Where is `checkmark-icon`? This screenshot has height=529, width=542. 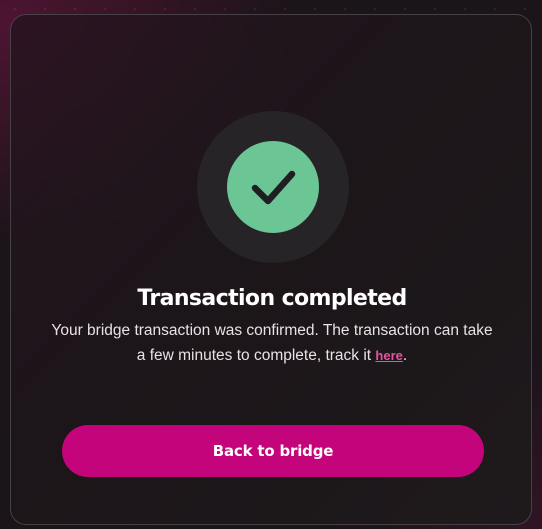 checkmark-icon is located at coordinates (273, 187).